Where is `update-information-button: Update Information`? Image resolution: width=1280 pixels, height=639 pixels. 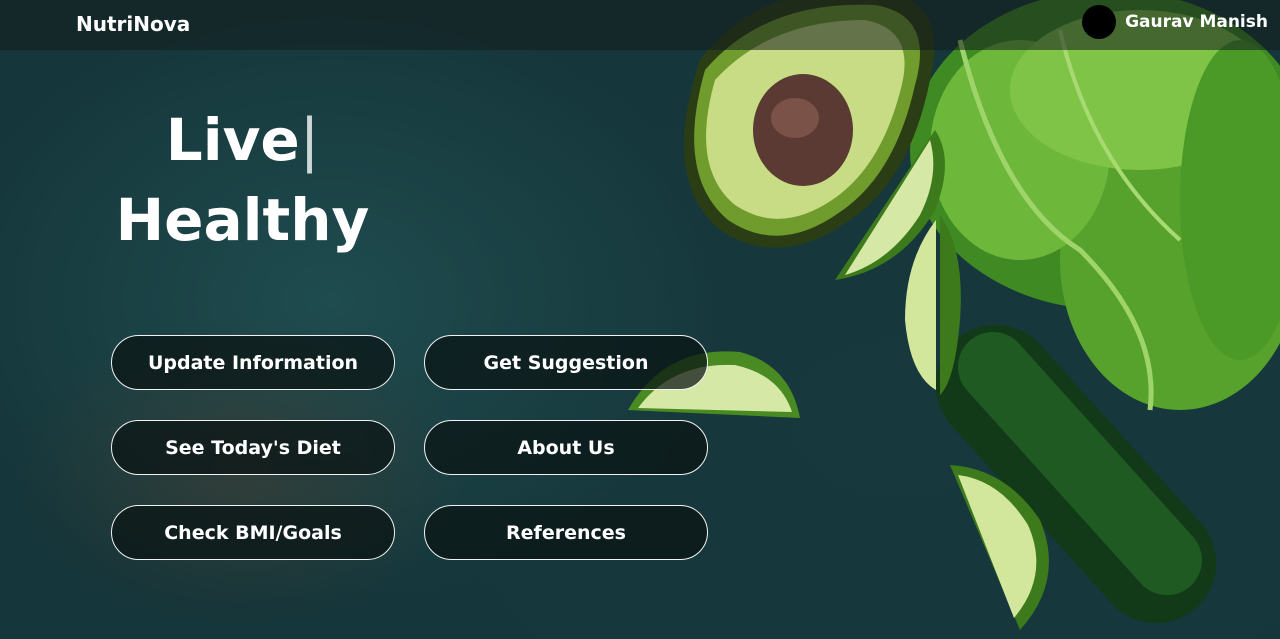 update-information-button: Update Information is located at coordinates (253, 362).